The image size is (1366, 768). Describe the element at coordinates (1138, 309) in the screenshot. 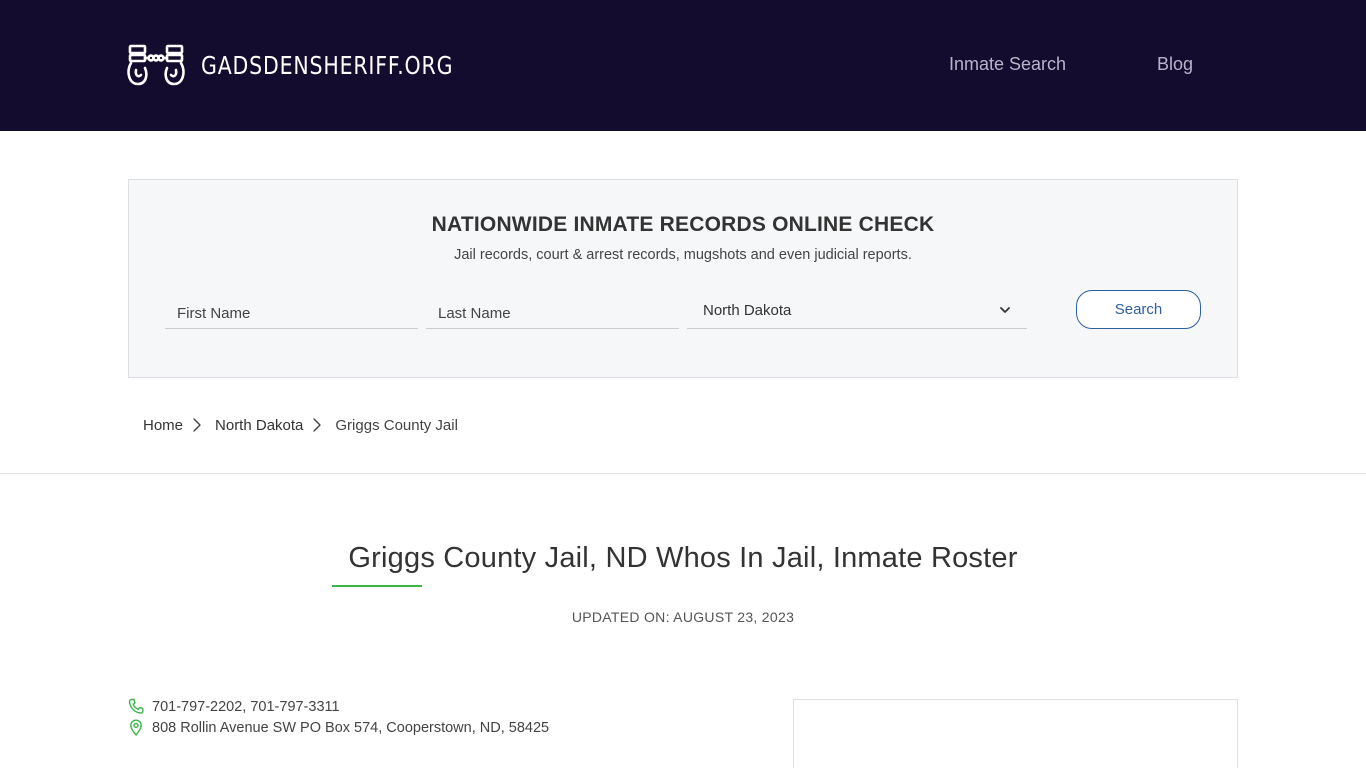

I see `search-button: Search` at that location.